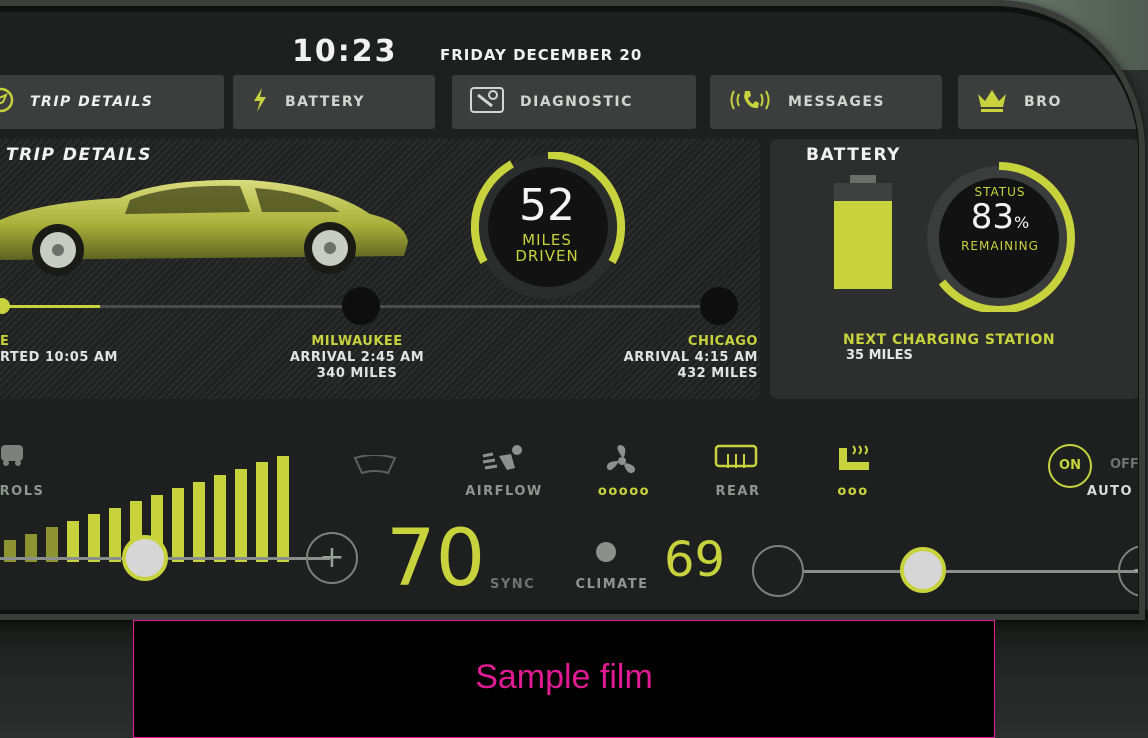 This screenshot has height=738, width=1148. I want to click on miles-label: MILES, so click(547, 240).